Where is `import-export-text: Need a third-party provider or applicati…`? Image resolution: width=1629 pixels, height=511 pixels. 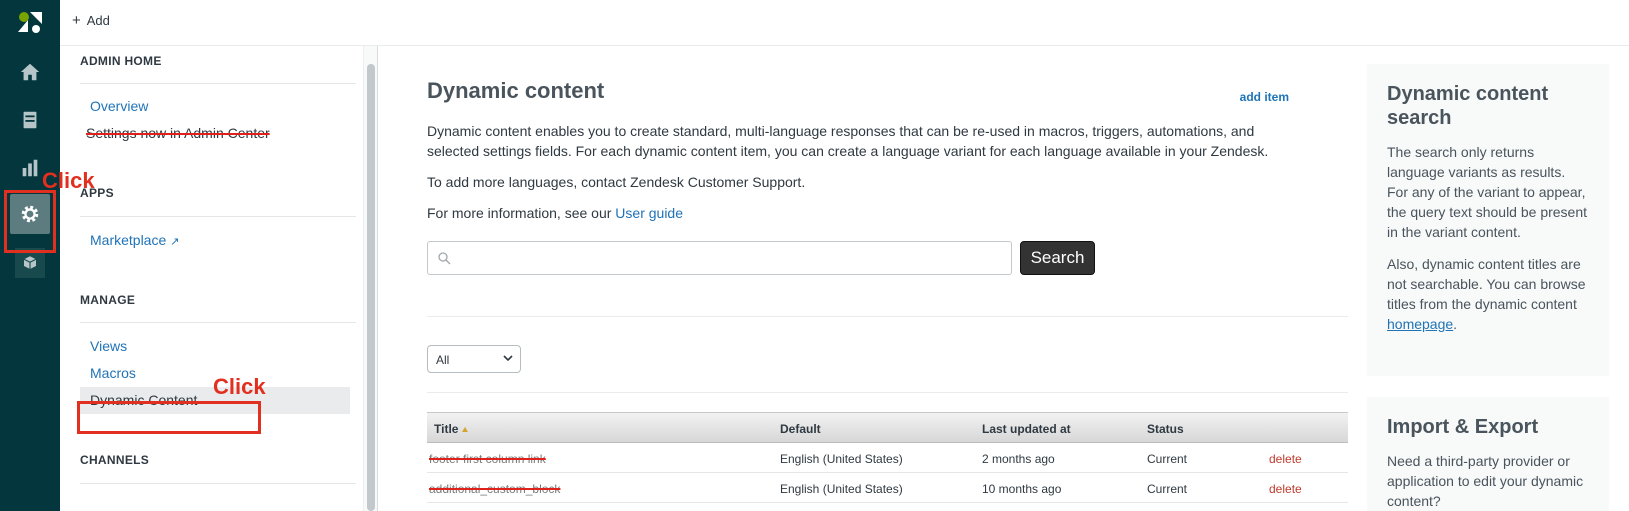
import-export-text: Need a third-party provider or applicati… is located at coordinates (1485, 481).